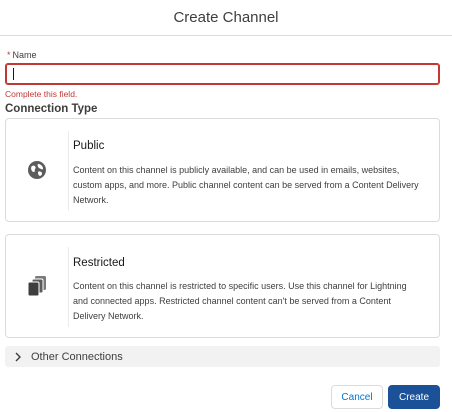 This screenshot has width=452, height=412. What do you see at coordinates (51, 109) in the screenshot?
I see `connection-type-heading: Connection Type` at bounding box center [51, 109].